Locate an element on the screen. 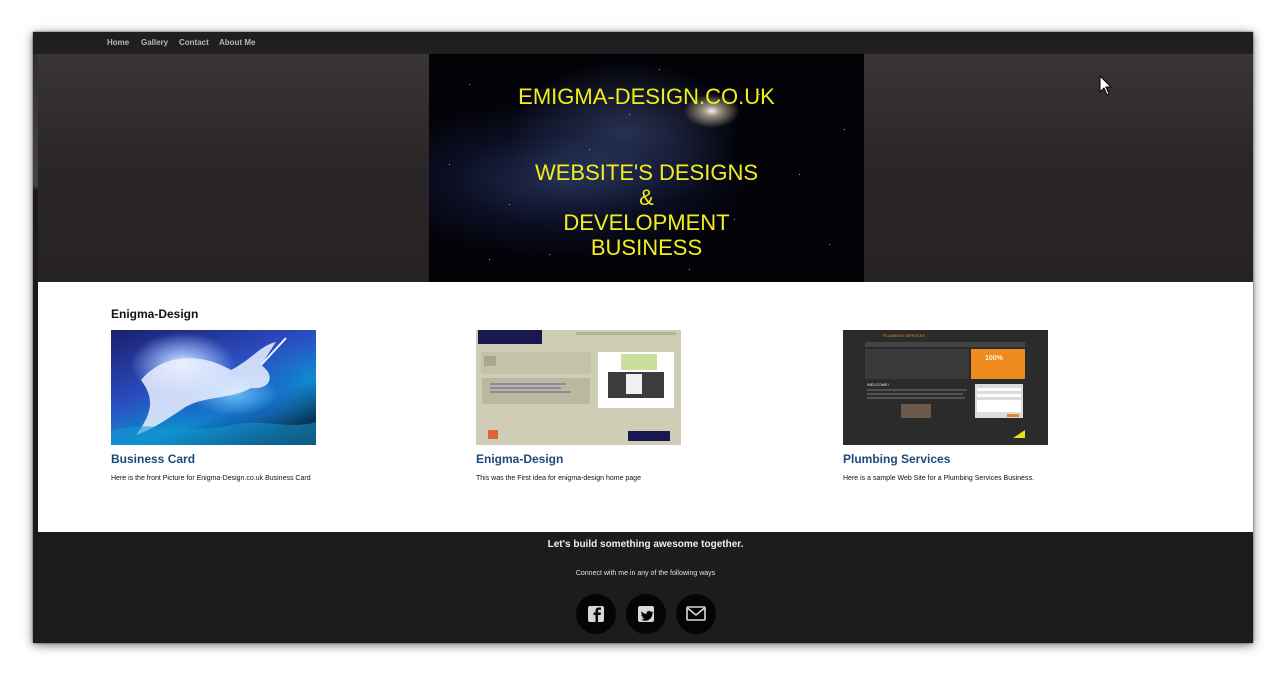  plumbing-badge: 100% is located at coordinates (994, 358).